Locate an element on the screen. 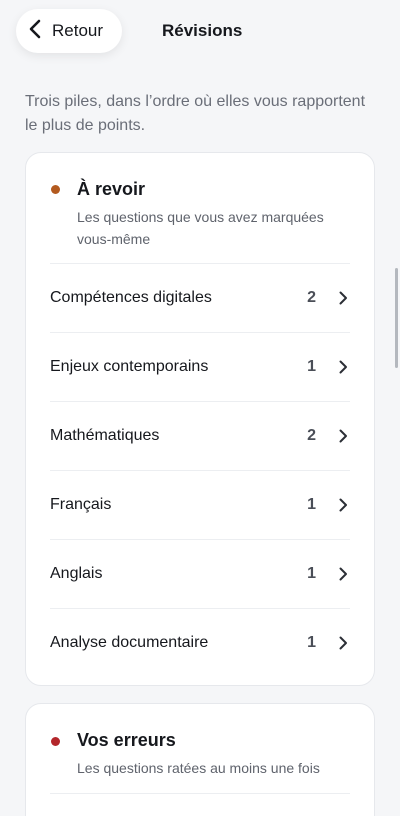 The height and width of the screenshot is (816, 400). item-label: Mathématiques is located at coordinates (105, 435).